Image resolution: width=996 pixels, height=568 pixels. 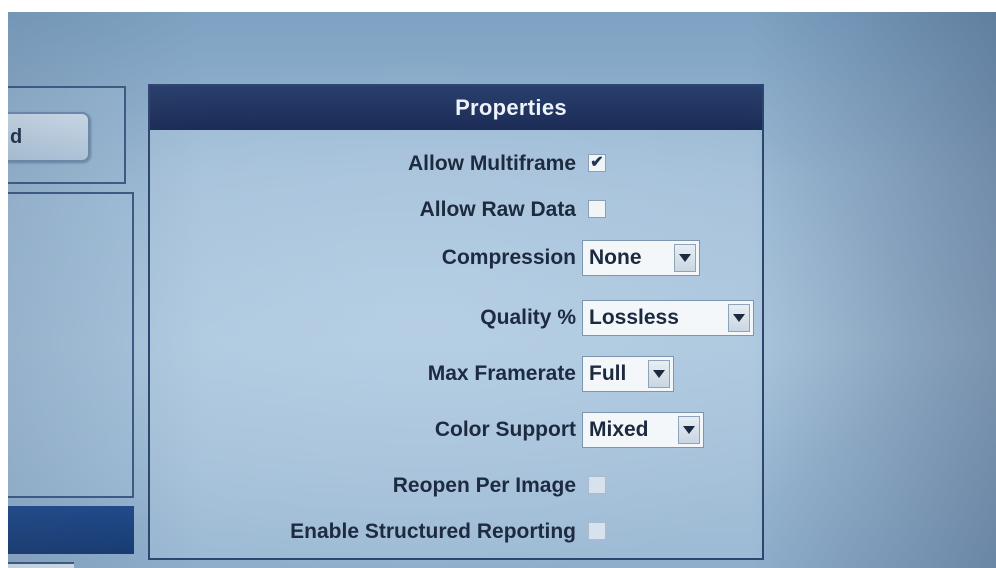 I want to click on row-color-support: Color Support Mixed, so click(x=456, y=430).